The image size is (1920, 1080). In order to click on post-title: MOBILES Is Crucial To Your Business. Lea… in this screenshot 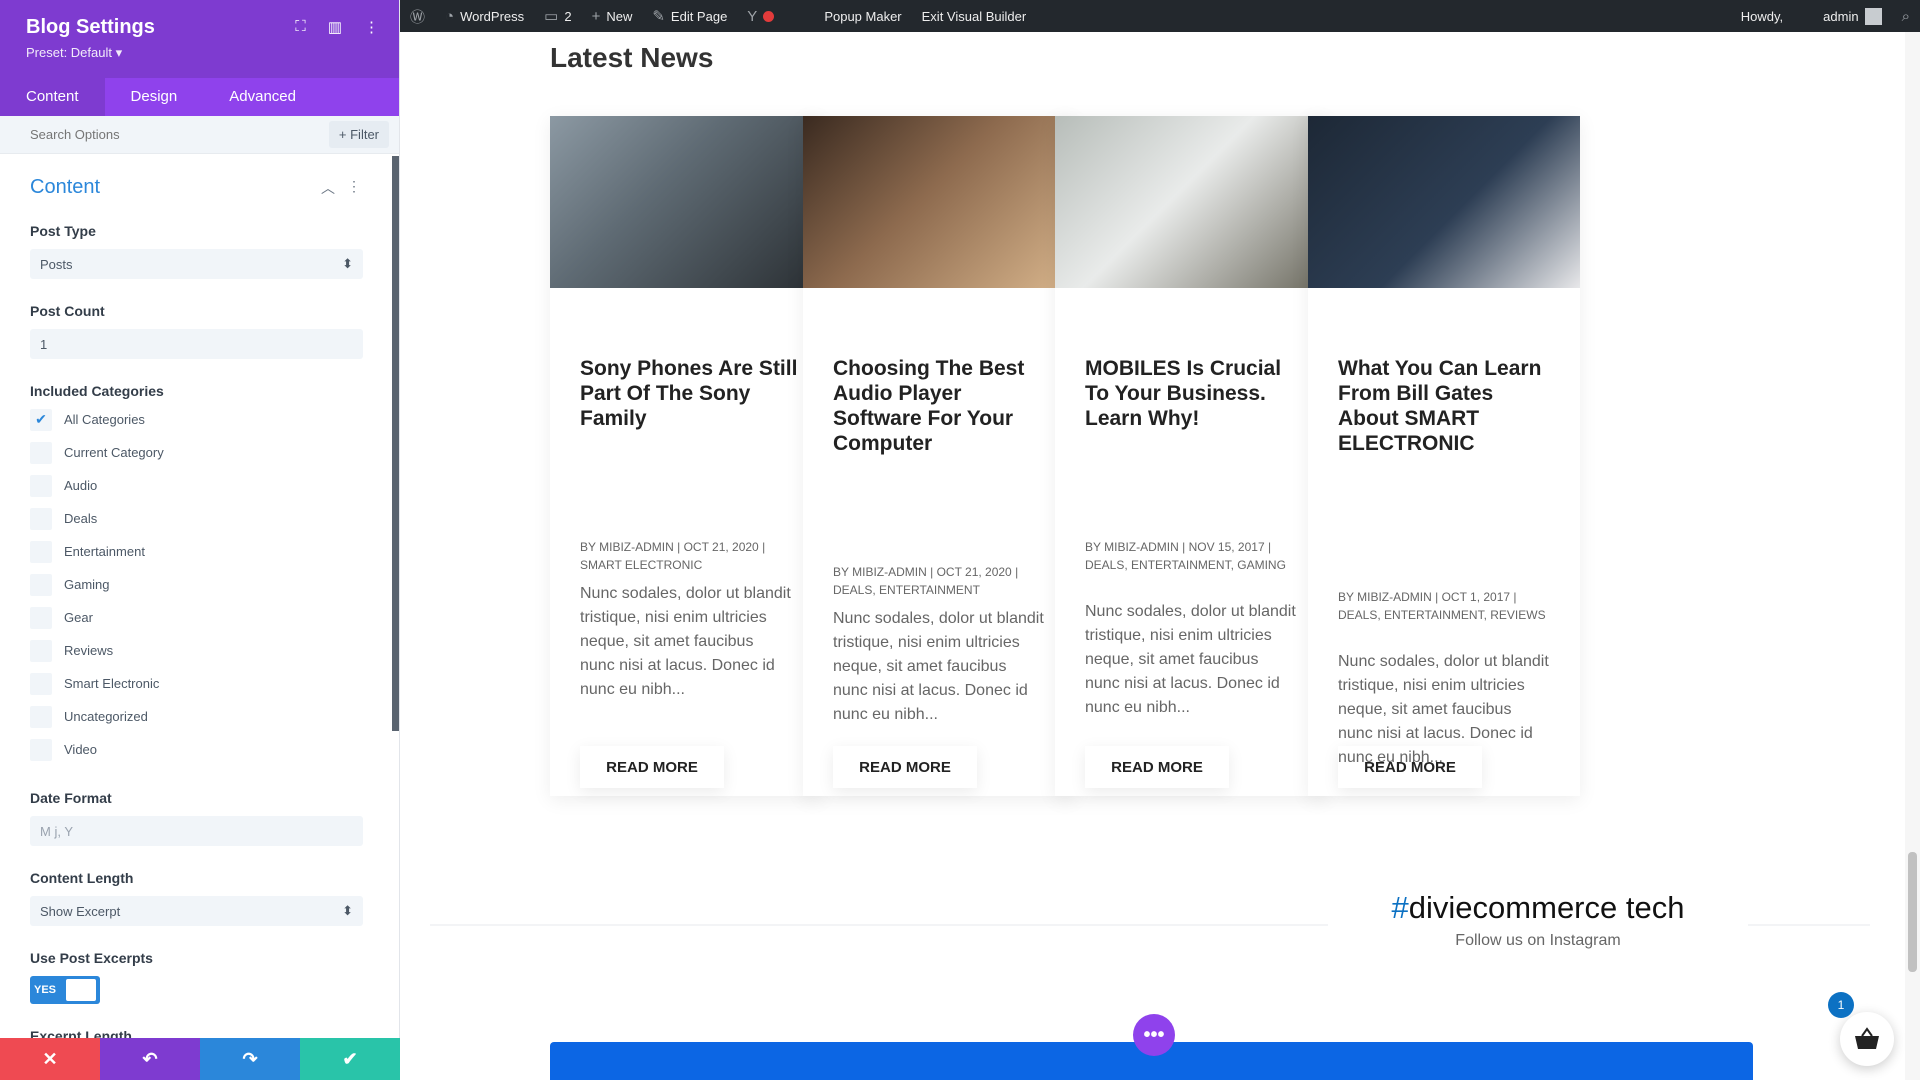, I will do `click(1195, 393)`.